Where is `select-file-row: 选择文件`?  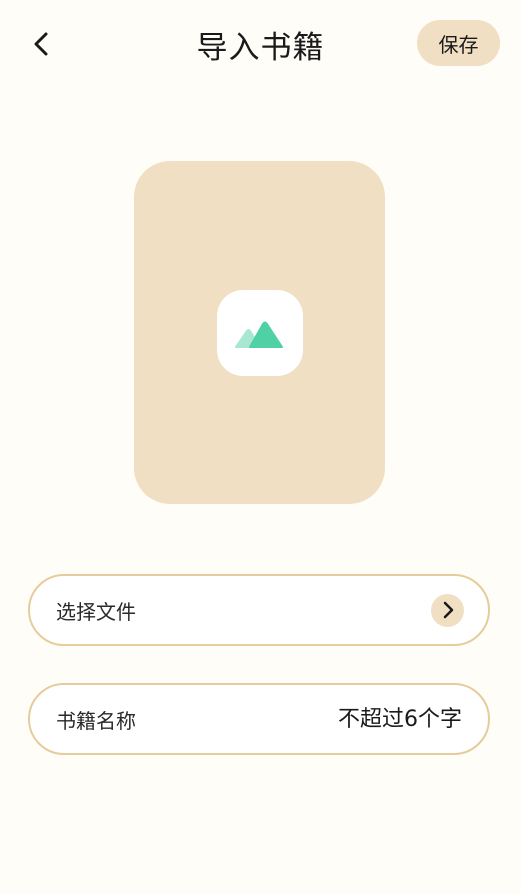 select-file-row: 选择文件 is located at coordinates (259, 610).